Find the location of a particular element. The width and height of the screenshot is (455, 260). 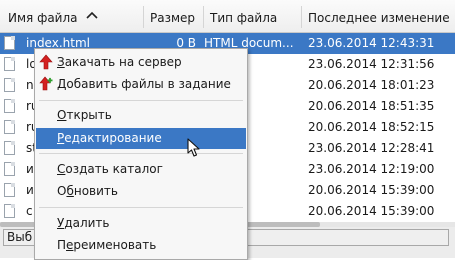

file-name: n is located at coordinates (30, 85).